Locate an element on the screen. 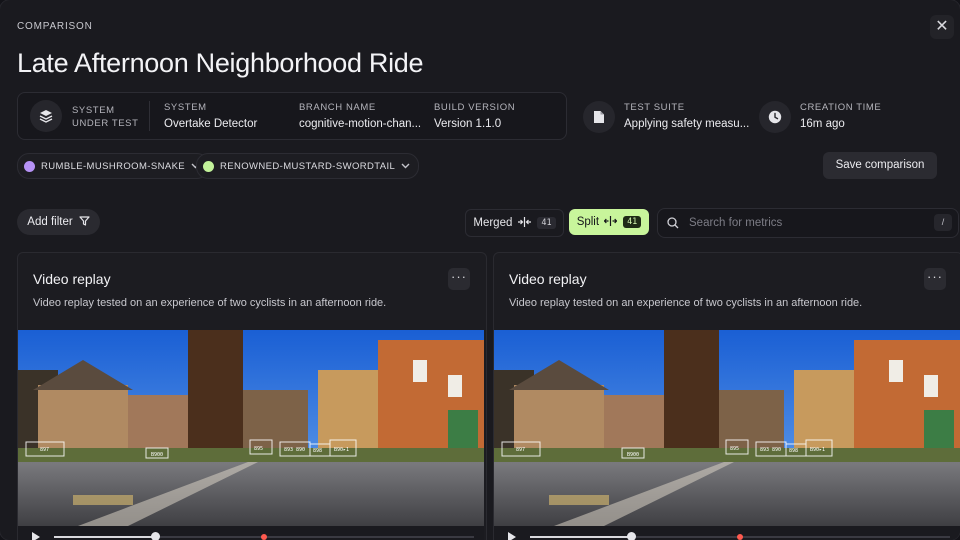  run-chip-1: RUMBLE-MUSHROOM-SNAKE is located at coordinates (113, 166).